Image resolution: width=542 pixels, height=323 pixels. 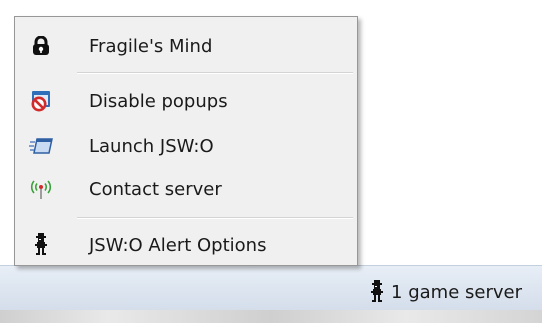 I want to click on menu-item-label: Contact server, so click(x=155, y=189).